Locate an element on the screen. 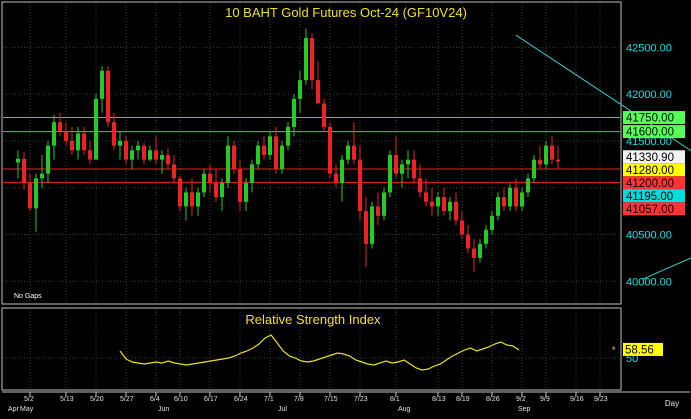 This screenshot has width=691, height=419. no-gaps-note: No Gaps is located at coordinates (28, 296).